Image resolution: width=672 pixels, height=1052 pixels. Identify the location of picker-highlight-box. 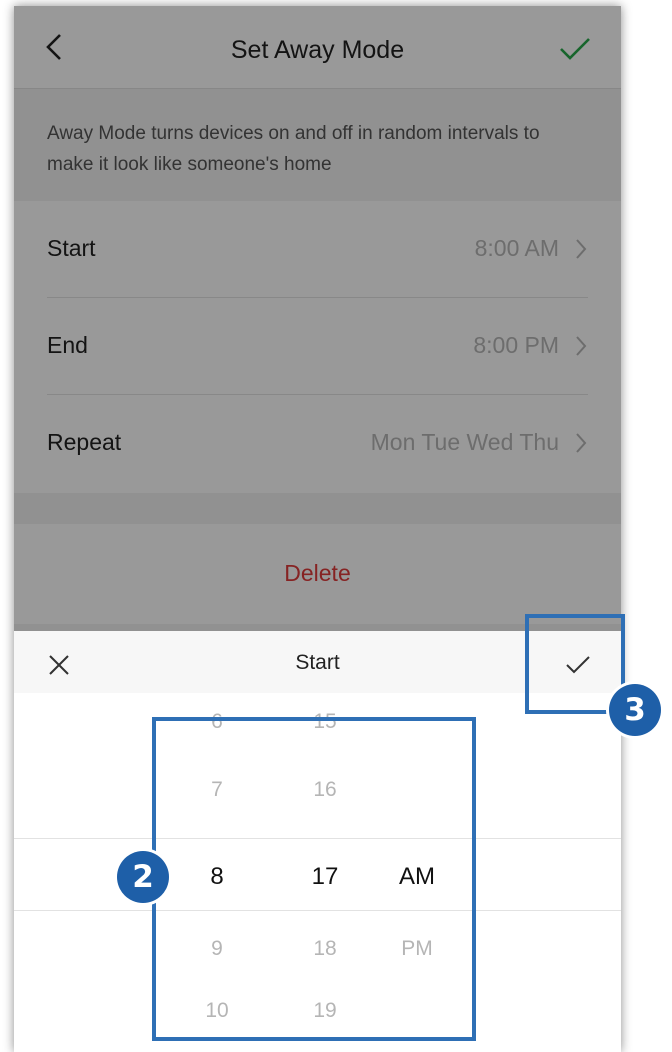
(314, 879).